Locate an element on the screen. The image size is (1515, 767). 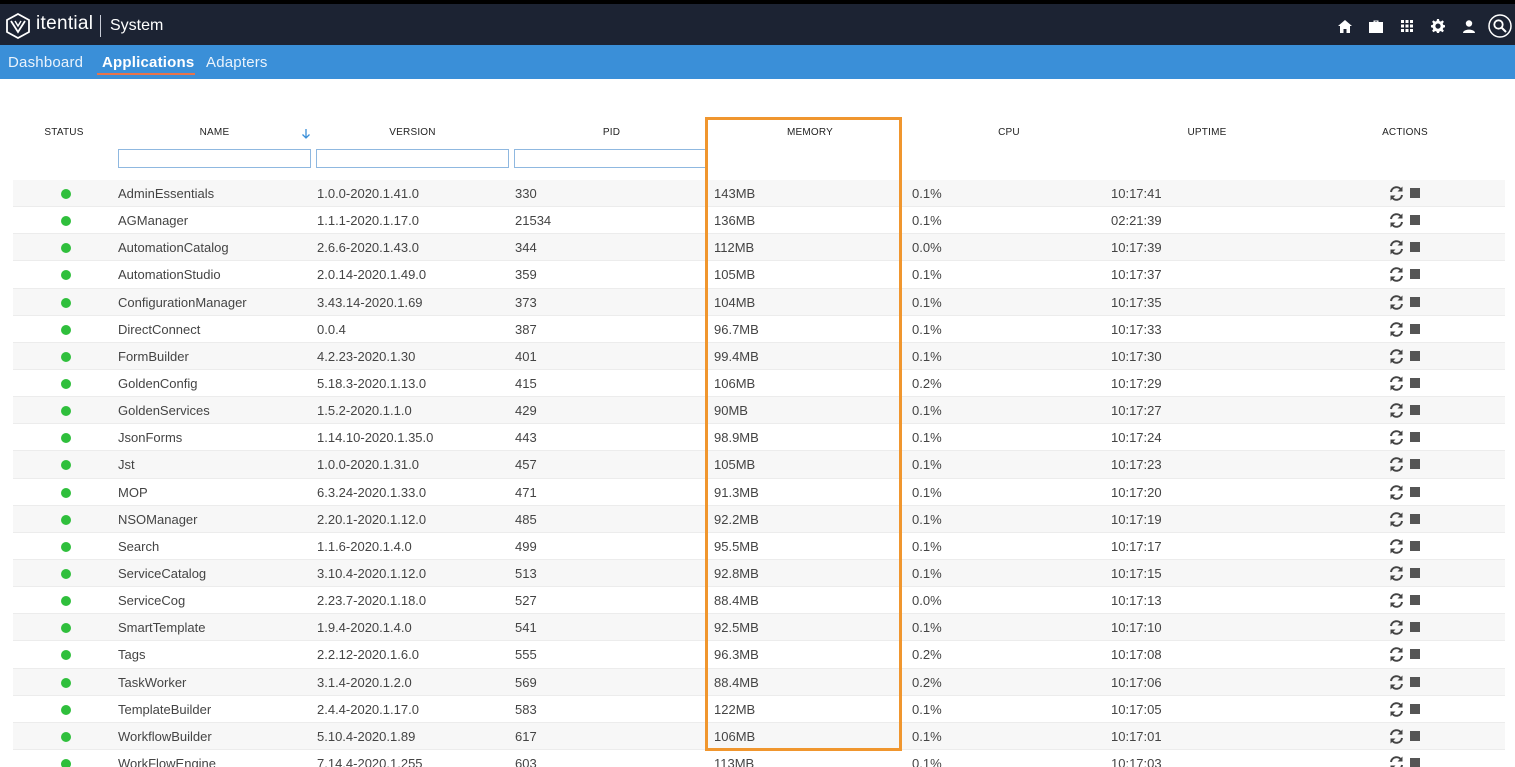
app-name: WorkflowBuilder is located at coordinates (165, 736).